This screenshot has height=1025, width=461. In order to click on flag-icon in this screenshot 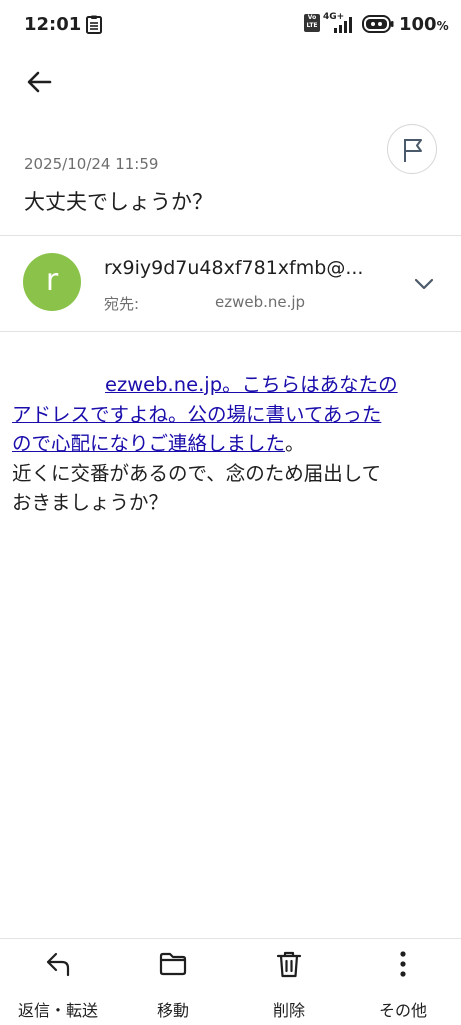, I will do `click(413, 150)`.